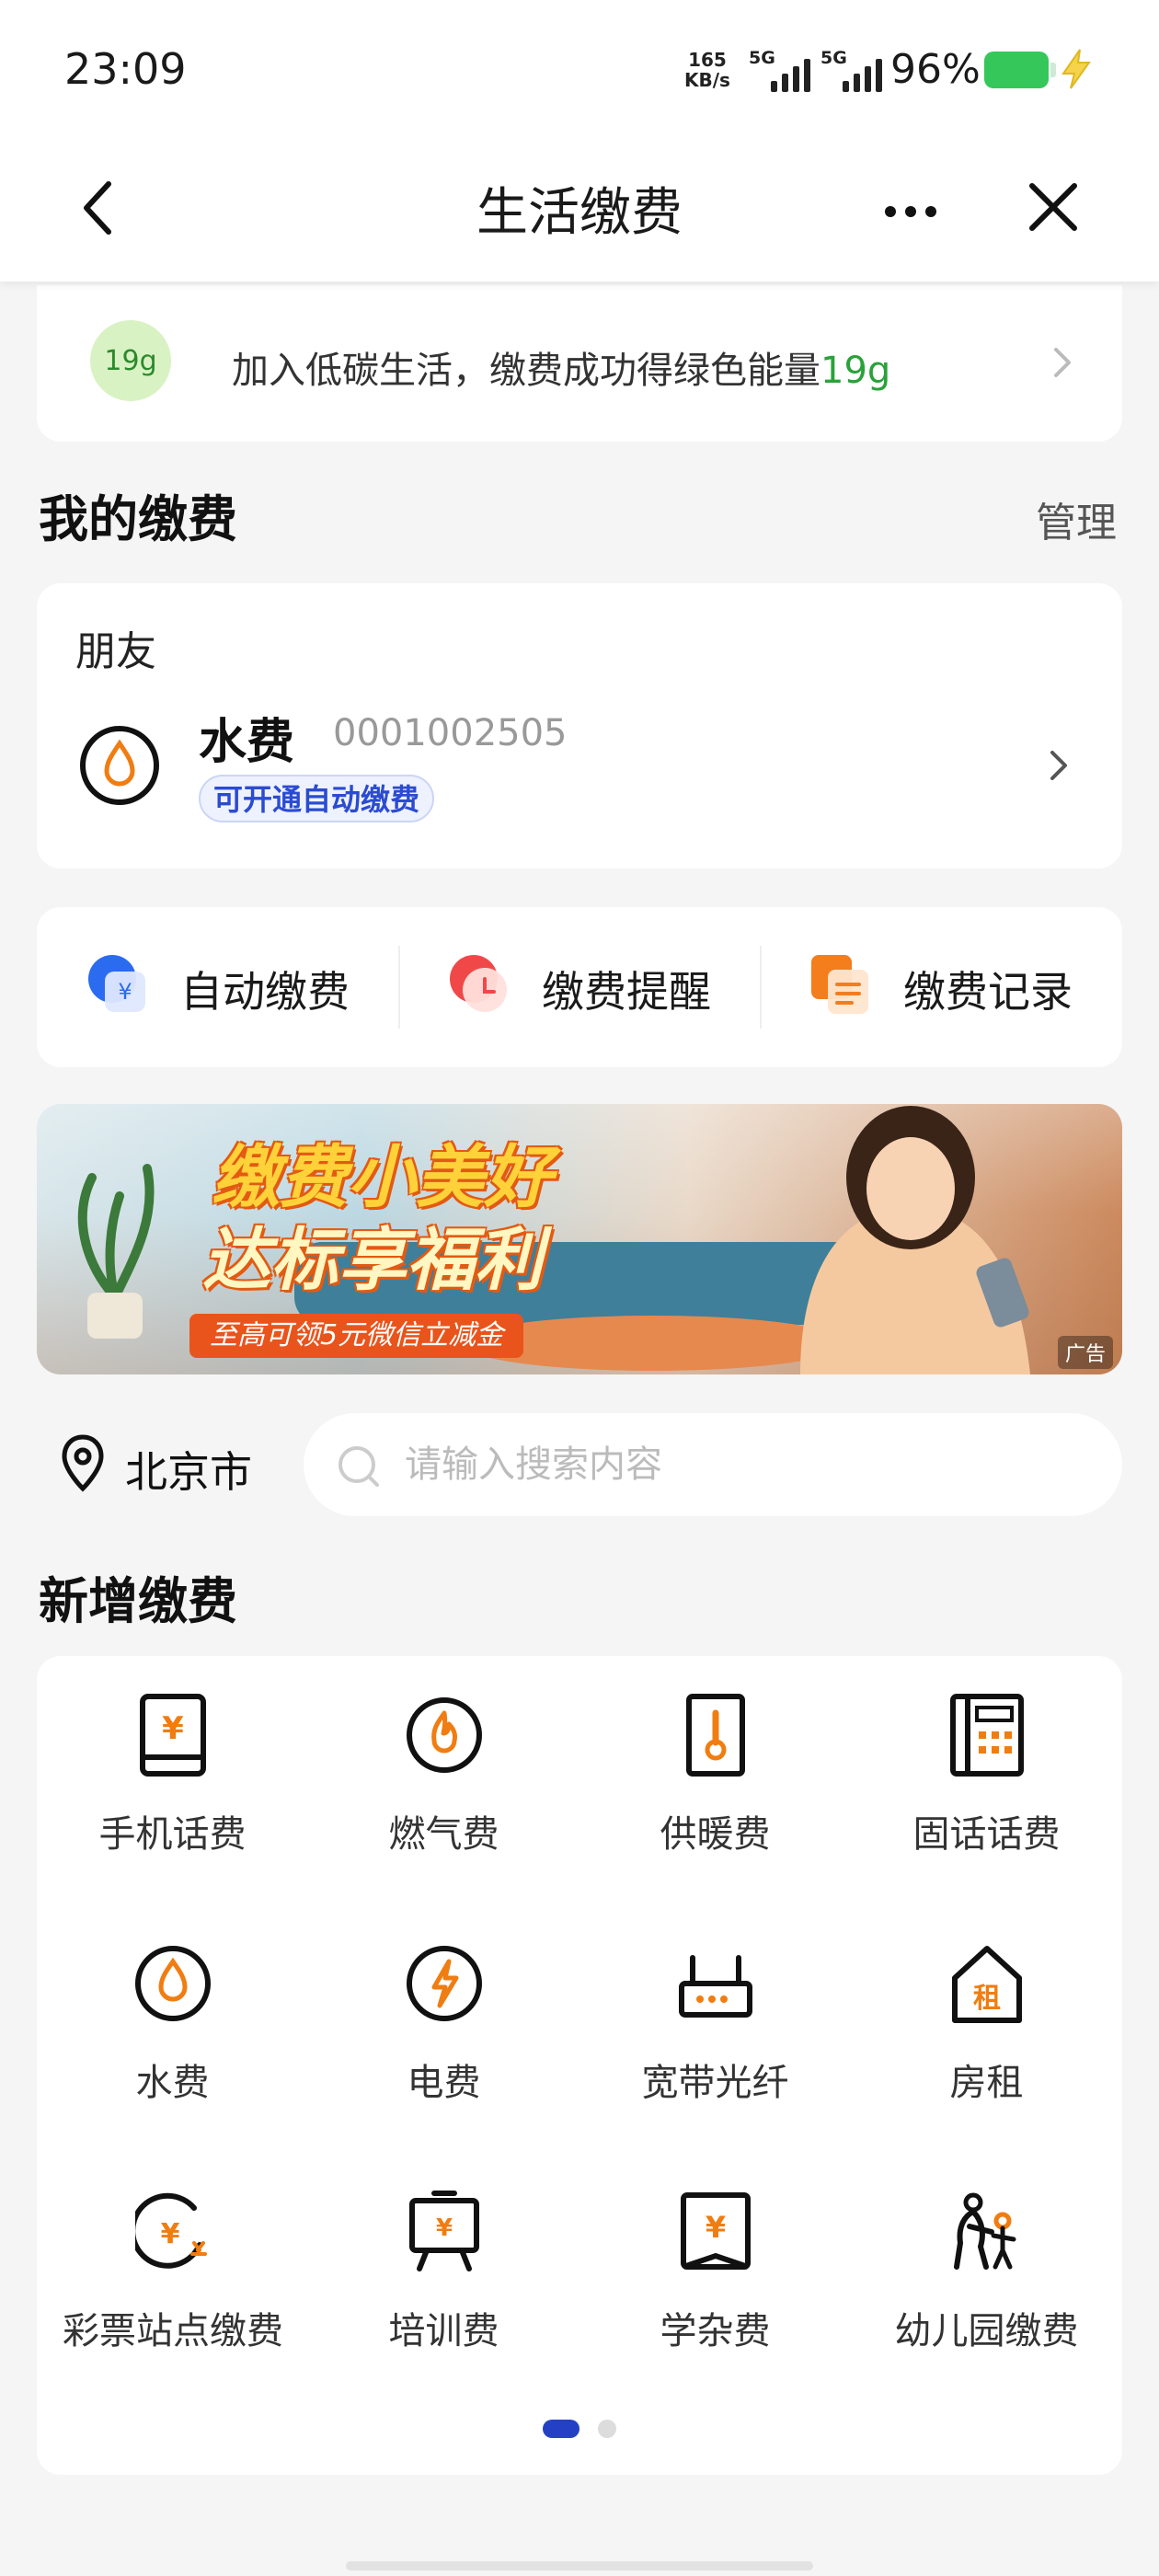 The height and width of the screenshot is (2576, 1159). Describe the element at coordinates (188, 1472) in the screenshot. I see `city-name: 北京市` at that location.